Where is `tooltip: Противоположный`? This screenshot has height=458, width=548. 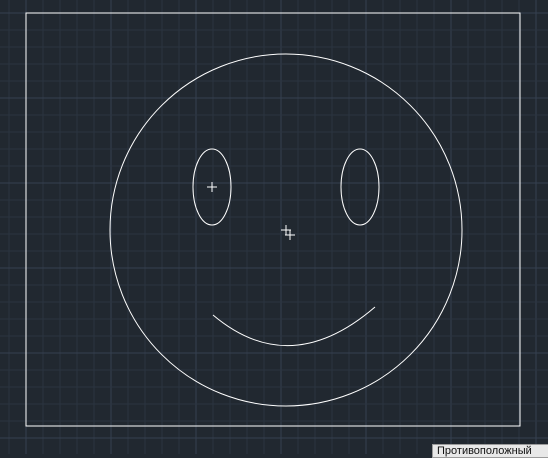
tooltip: Противоположный is located at coordinates (490, 451).